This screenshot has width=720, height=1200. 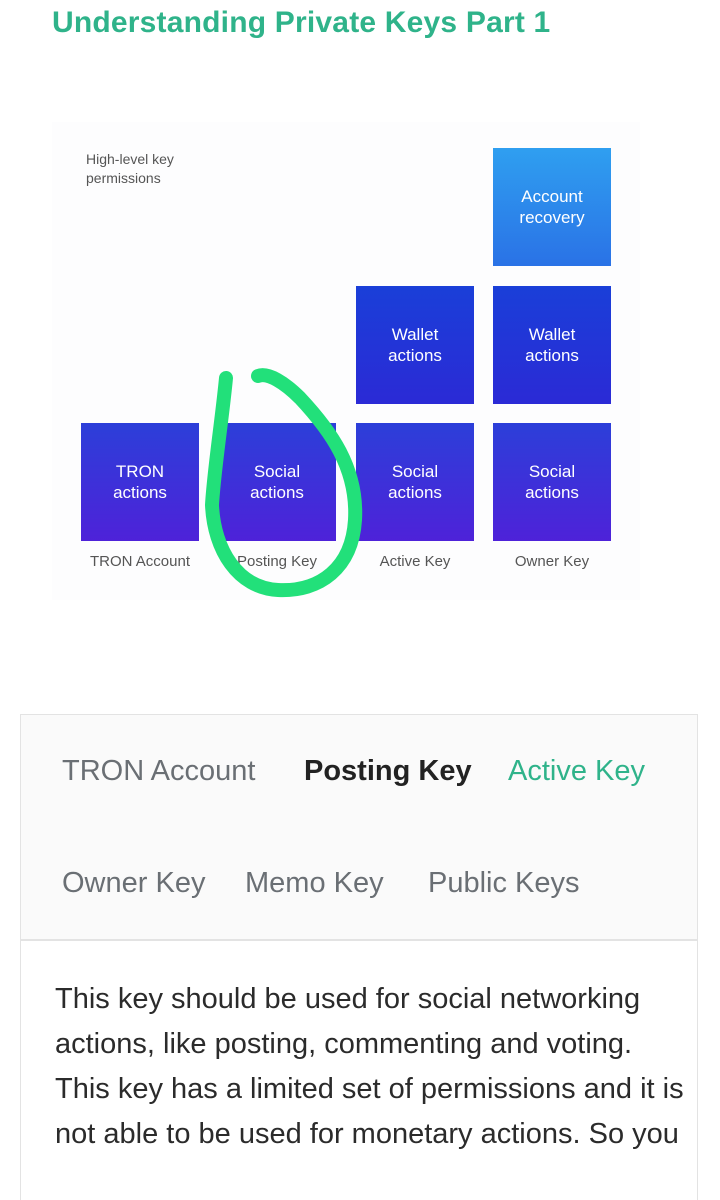 I want to click on tab-posting-key: Posting Key, so click(x=388, y=771).